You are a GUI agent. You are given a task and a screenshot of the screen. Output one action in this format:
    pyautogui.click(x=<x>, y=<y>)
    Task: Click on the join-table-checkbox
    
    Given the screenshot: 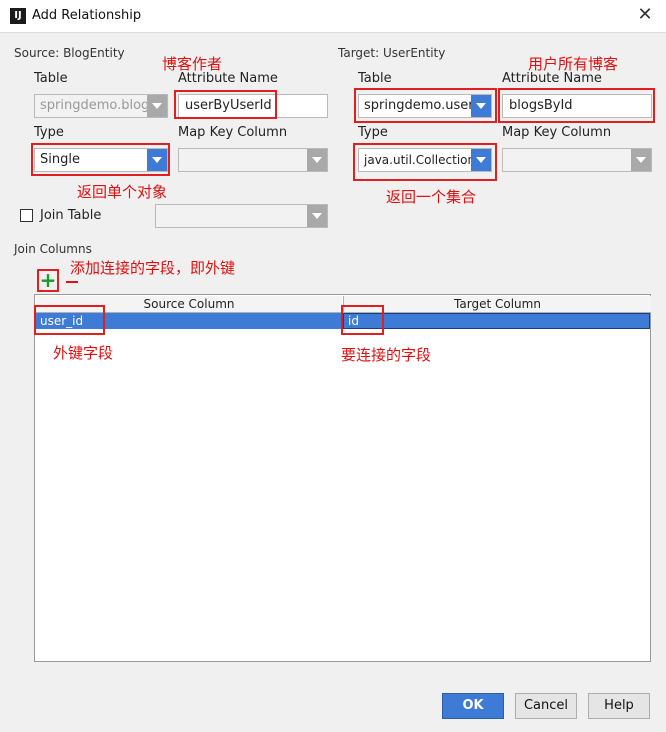 What is the action you would take?
    pyautogui.click(x=26, y=215)
    